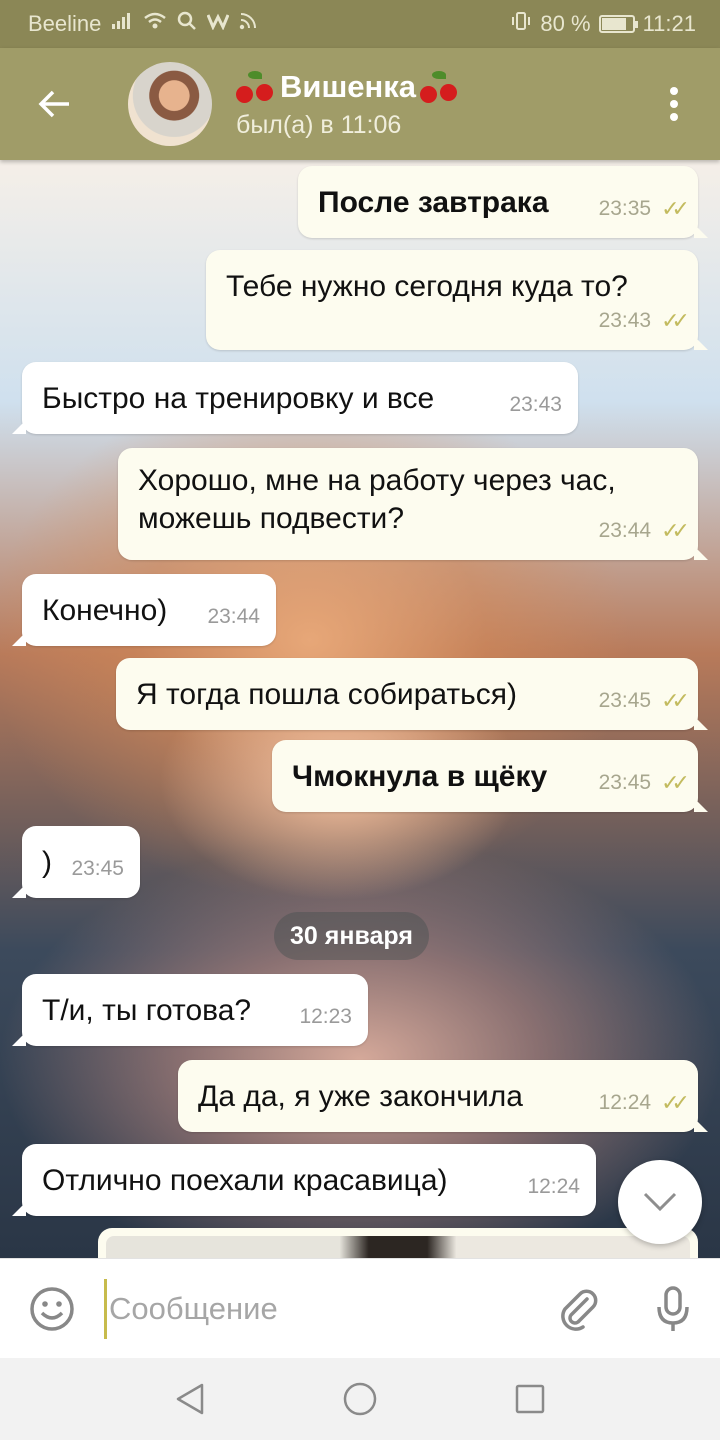 The image size is (720, 1440). What do you see at coordinates (565, 23) in the screenshot?
I see `battery-percent: 80 %` at bounding box center [565, 23].